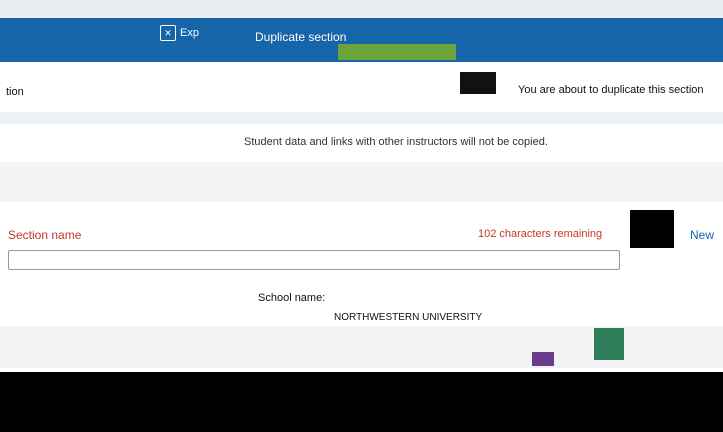 This screenshot has width=723, height=432. I want to click on new-link: New, so click(702, 235).